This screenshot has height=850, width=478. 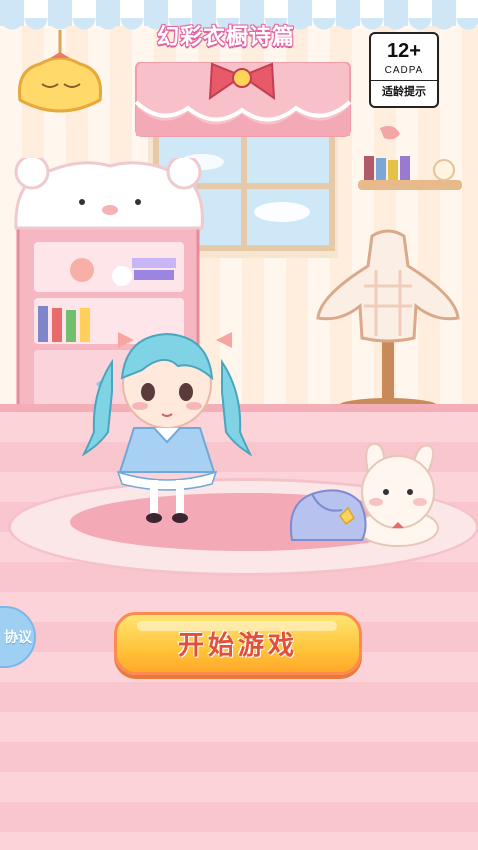 What do you see at coordinates (238, 643) in the screenshot?
I see `start-game-button: 开始游戏` at bounding box center [238, 643].